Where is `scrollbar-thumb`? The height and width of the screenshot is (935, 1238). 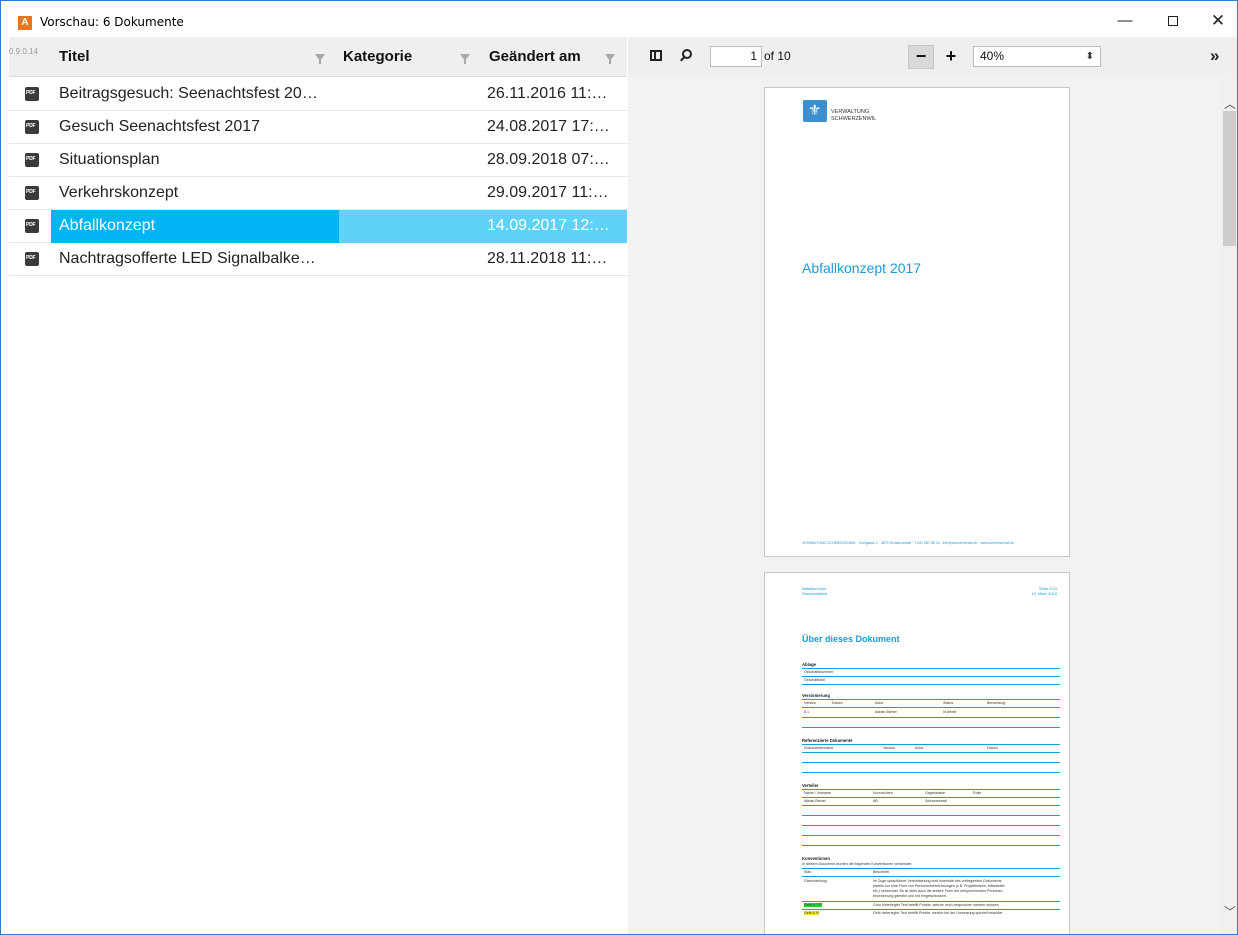 scrollbar-thumb is located at coordinates (1229, 178).